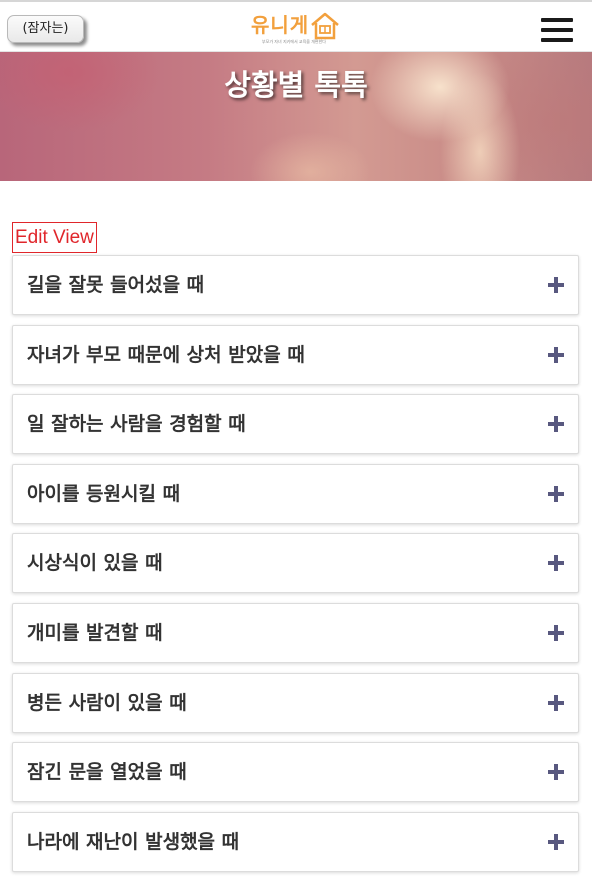  What do you see at coordinates (45, 29) in the screenshot?
I see `language-button: (잠자는)` at bounding box center [45, 29].